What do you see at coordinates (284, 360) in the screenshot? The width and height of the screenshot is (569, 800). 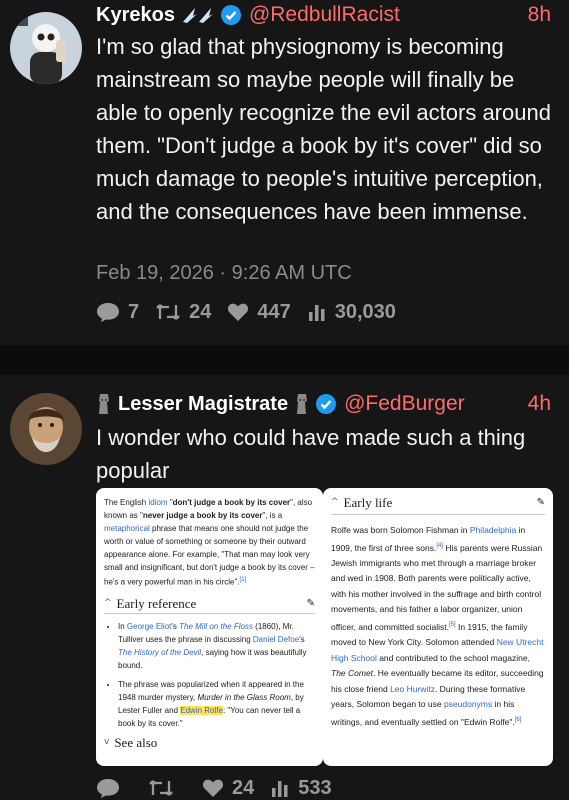 I see `tweet-divider` at bounding box center [284, 360].